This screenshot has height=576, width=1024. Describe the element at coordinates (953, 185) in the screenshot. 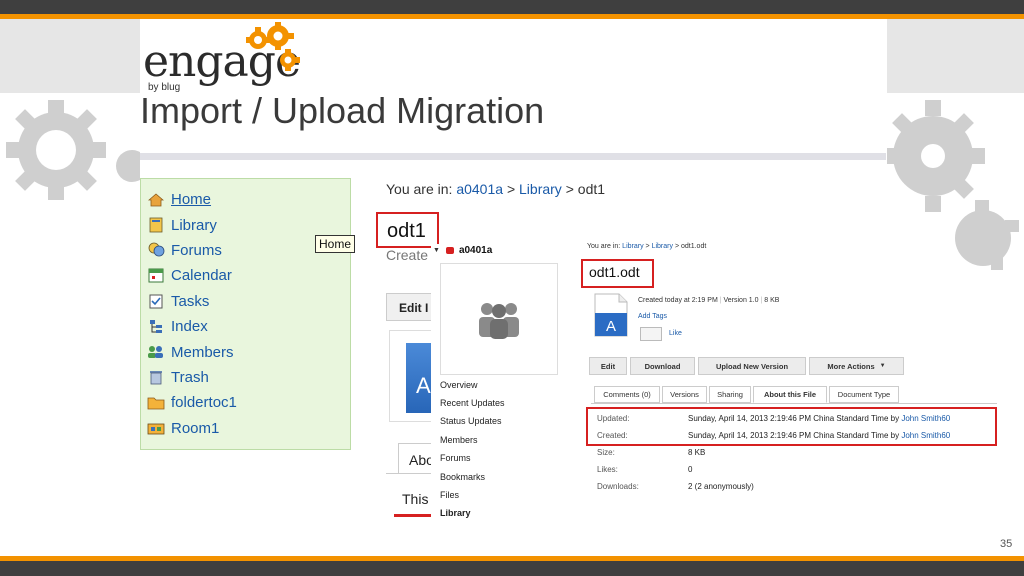

I see `gear-right-icon` at that location.